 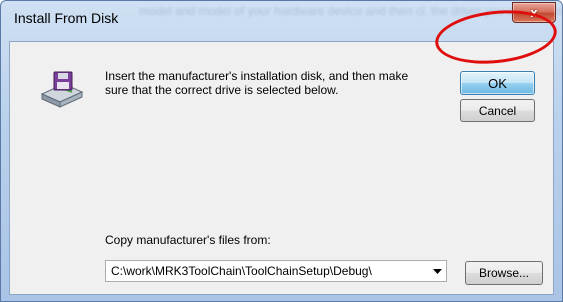 I want to click on copy-files-label: Copy manufacturer's files from:, so click(x=188, y=240).